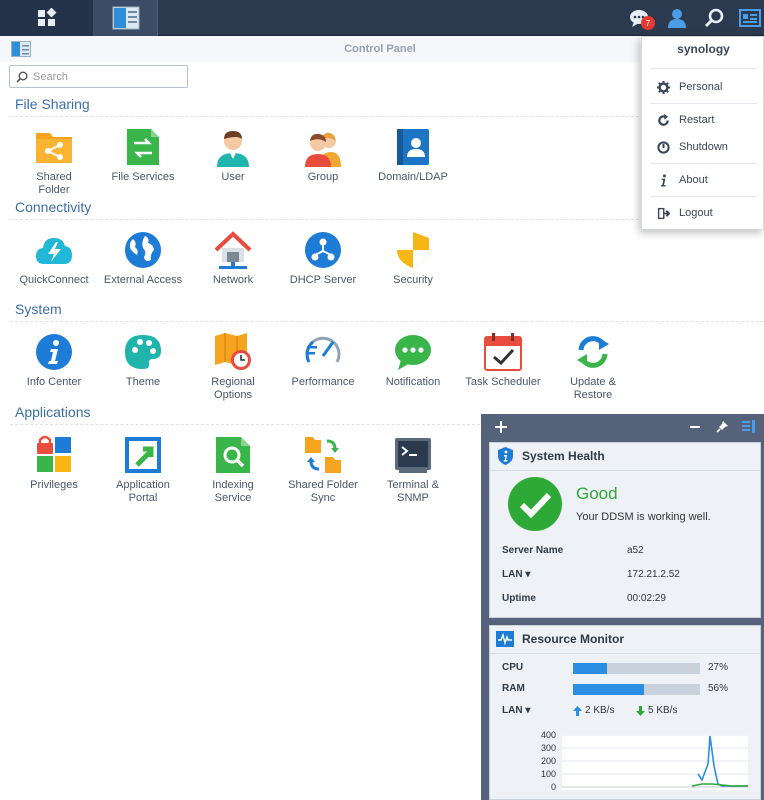 This screenshot has width=764, height=800. What do you see at coordinates (648, 23) in the screenshot?
I see `notification-badge: 7` at bounding box center [648, 23].